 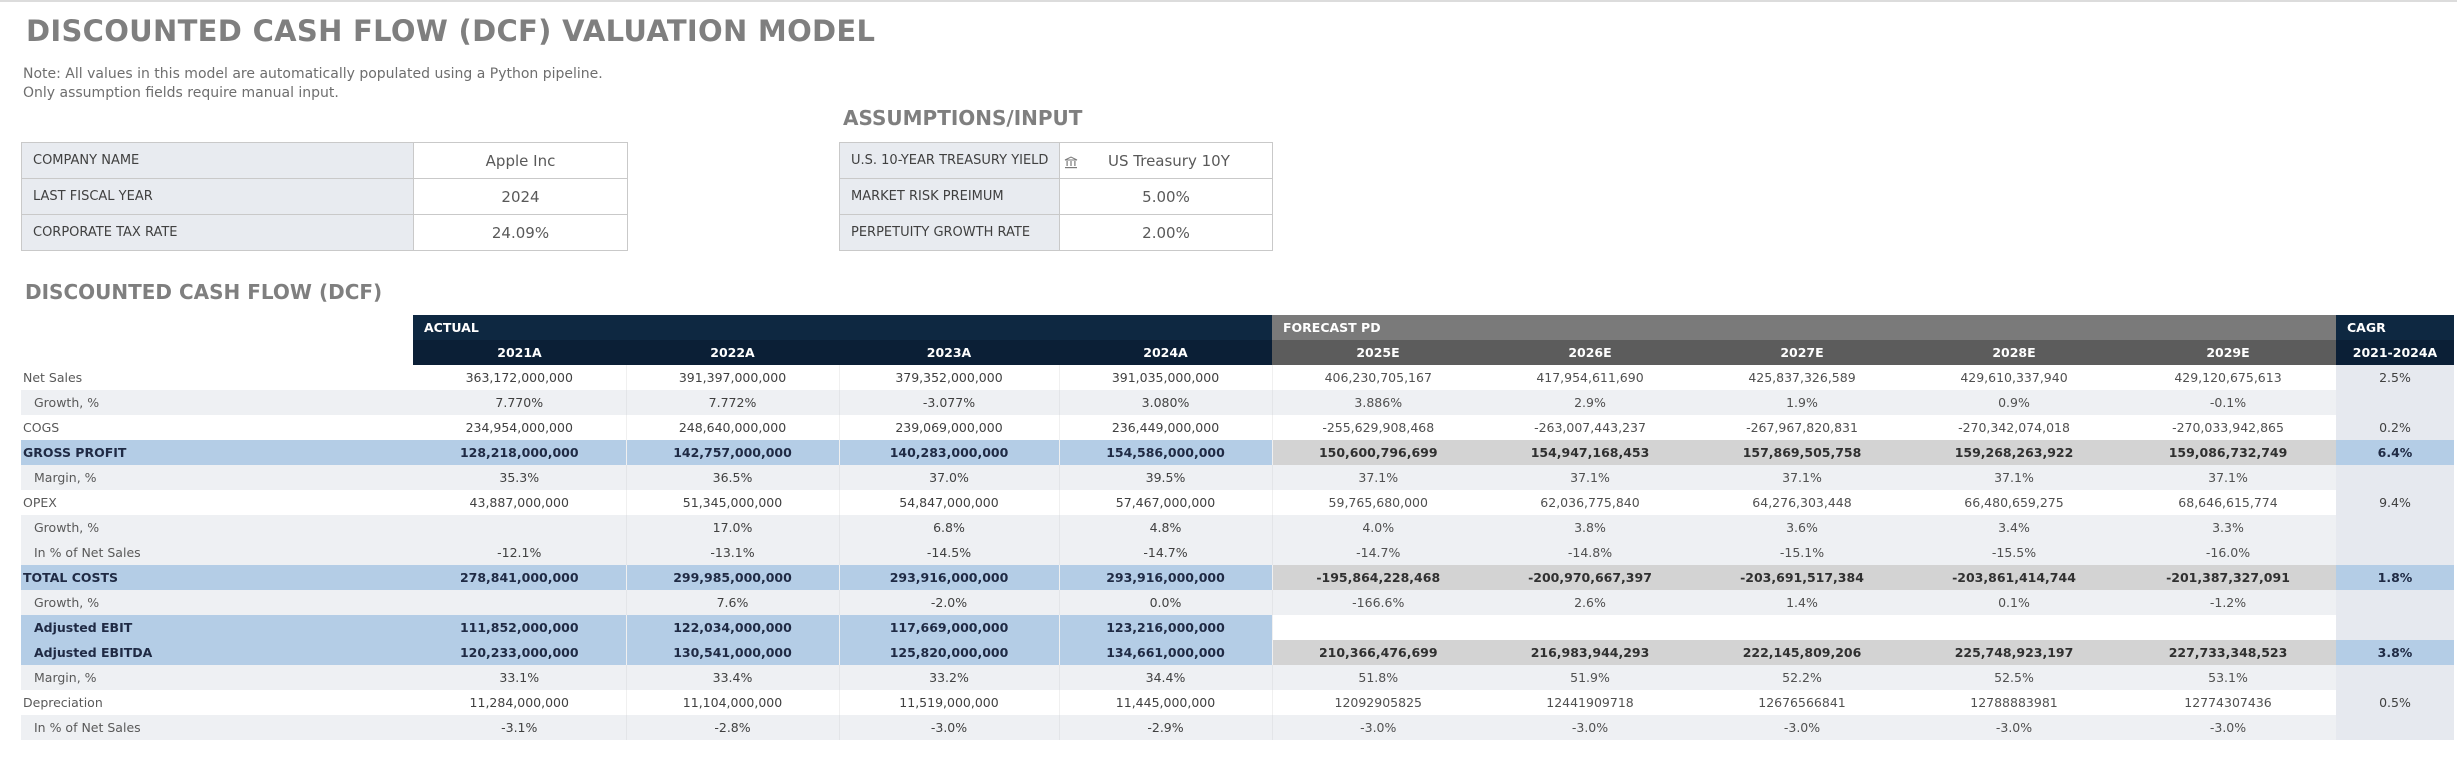 I want to click on actual-value-cell: 363,172,000,000, so click(x=520, y=377).